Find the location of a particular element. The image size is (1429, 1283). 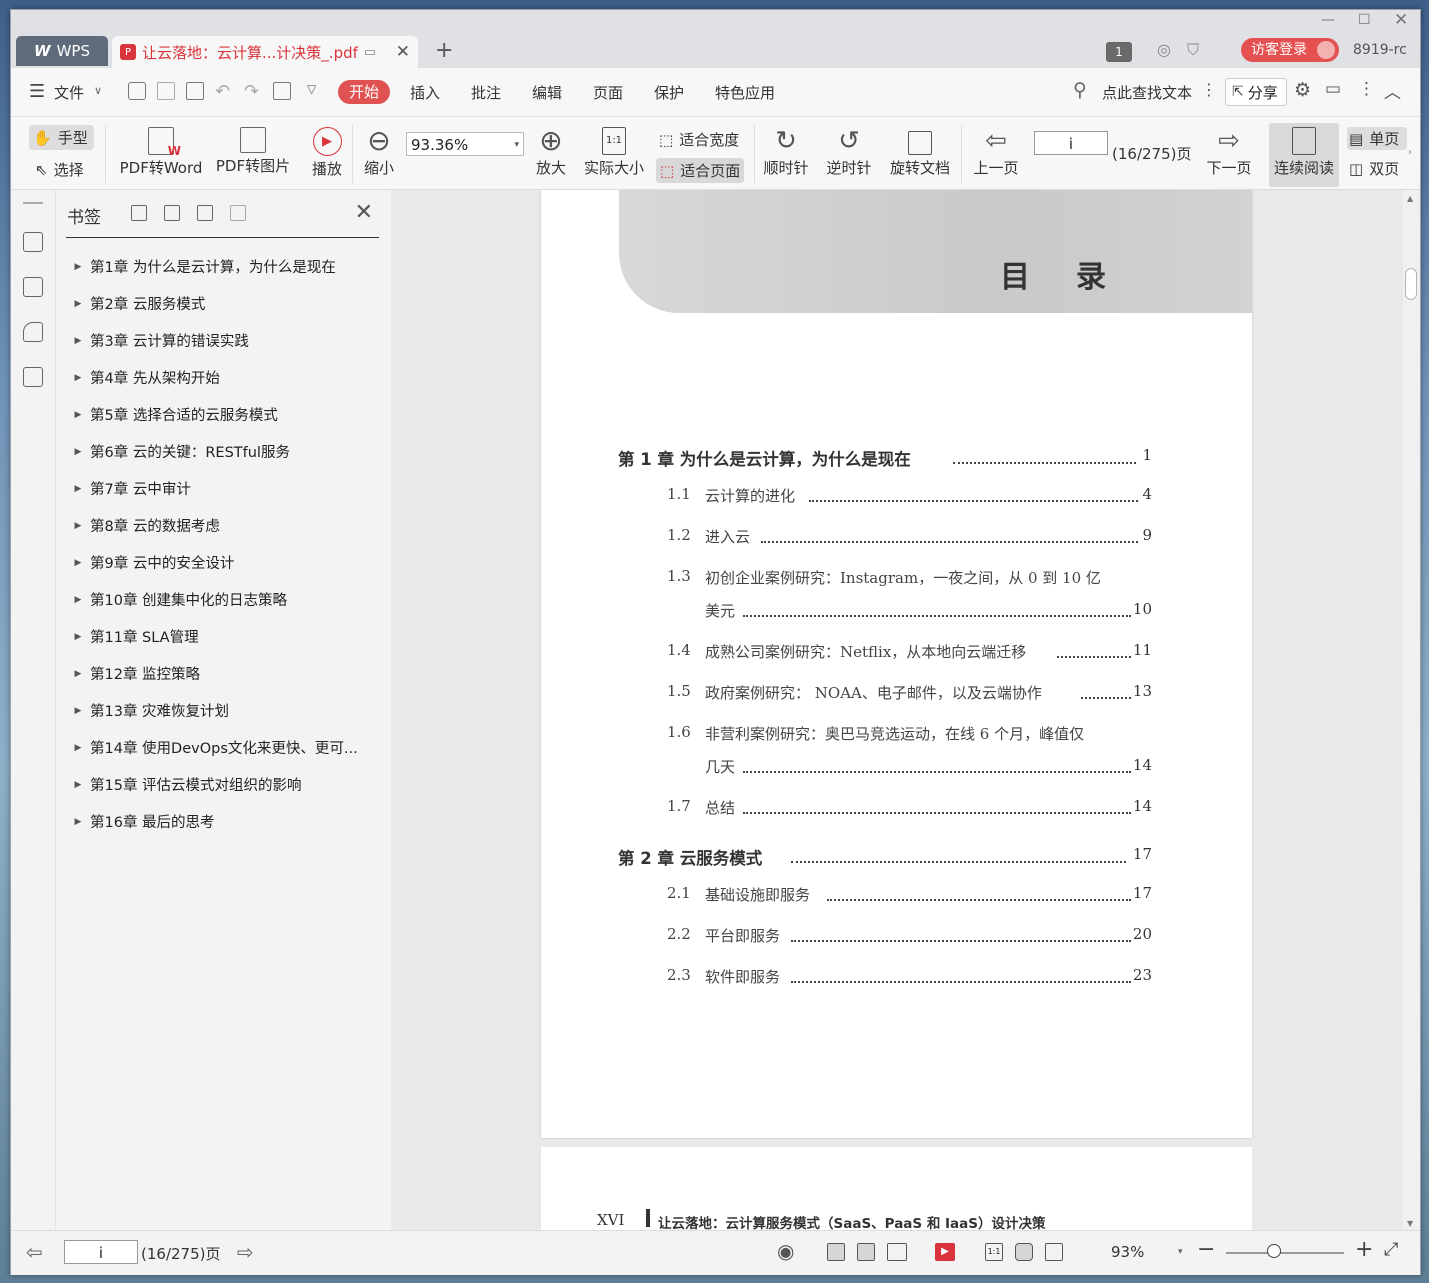

bookmark-item: ▶ 第7章 云中审计 is located at coordinates (222, 488).